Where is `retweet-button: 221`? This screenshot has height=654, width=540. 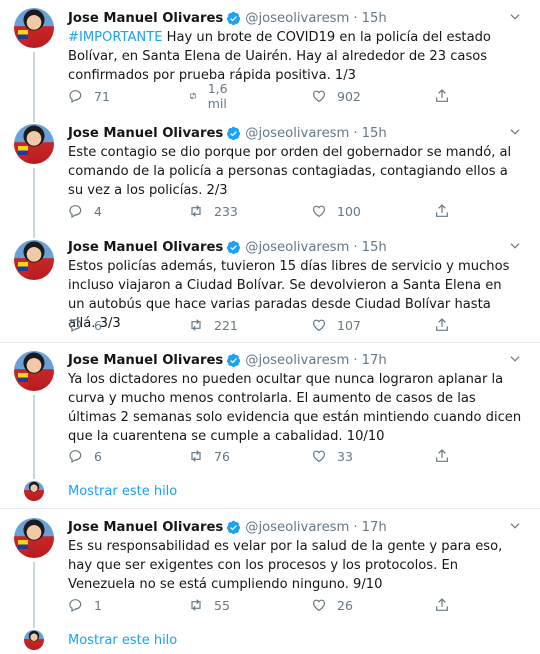 retweet-button: 221 is located at coordinates (213, 325).